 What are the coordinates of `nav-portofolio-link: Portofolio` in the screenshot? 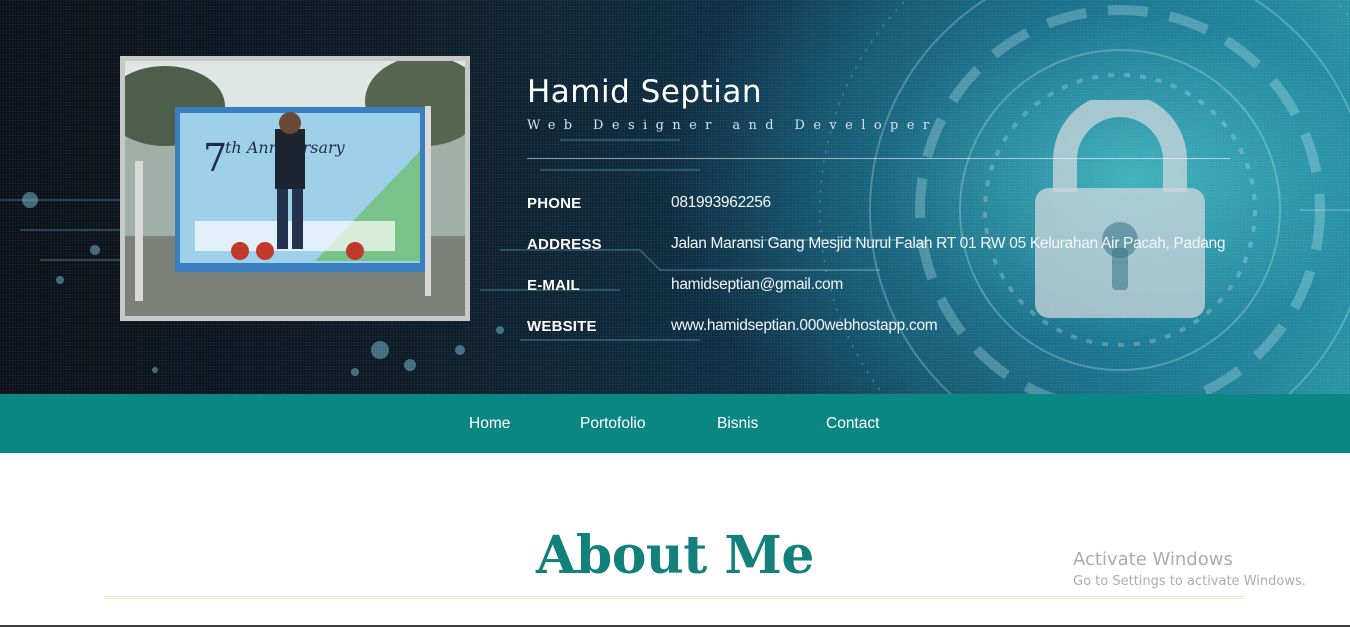 It's located at (612, 424).